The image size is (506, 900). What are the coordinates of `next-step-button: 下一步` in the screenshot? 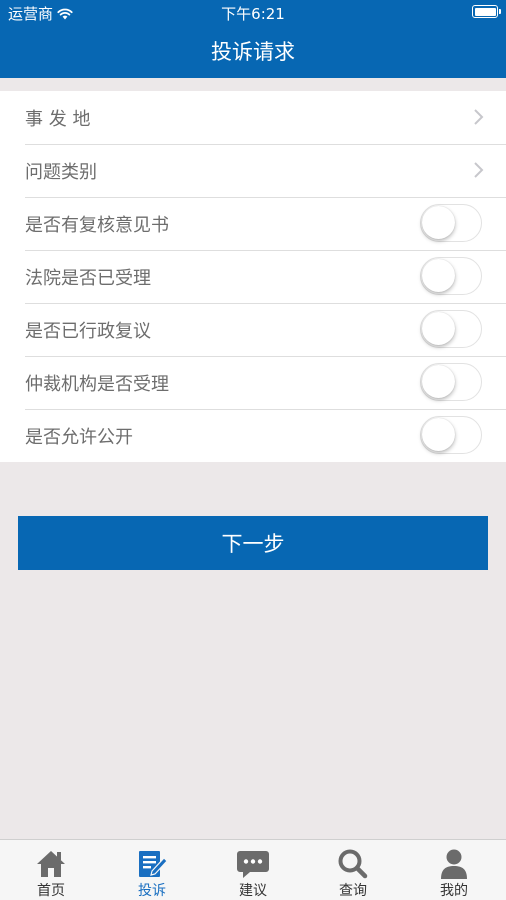 It's located at (253, 543).